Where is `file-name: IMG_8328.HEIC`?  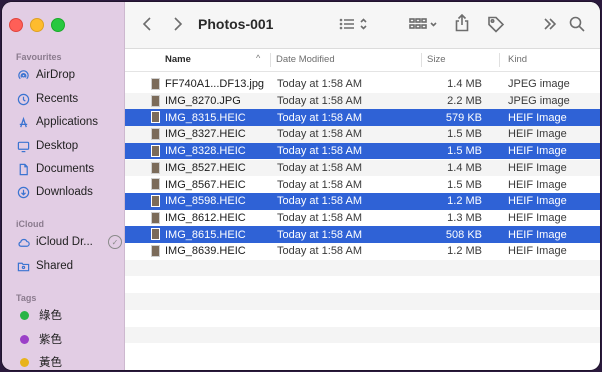 file-name: IMG_8328.HEIC is located at coordinates (205, 151).